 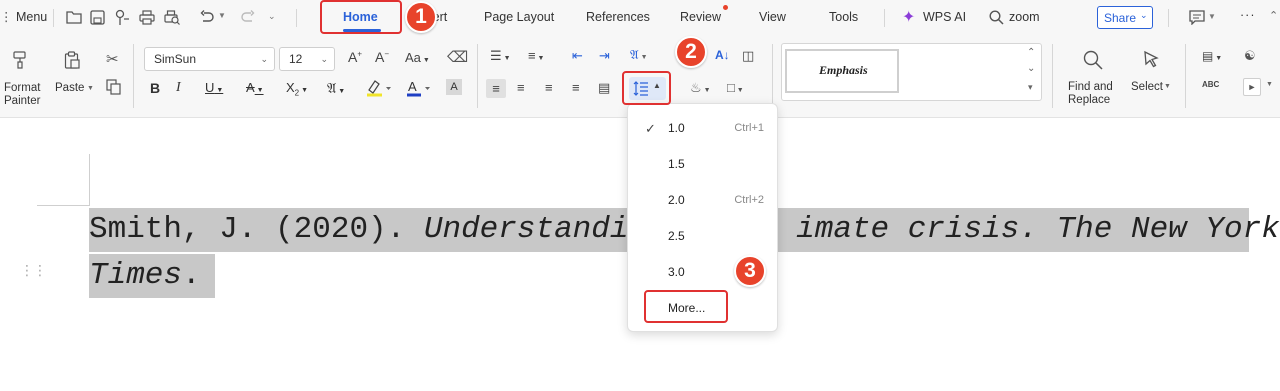 I want to click on more-options-button: ···, so click(x=1248, y=15).